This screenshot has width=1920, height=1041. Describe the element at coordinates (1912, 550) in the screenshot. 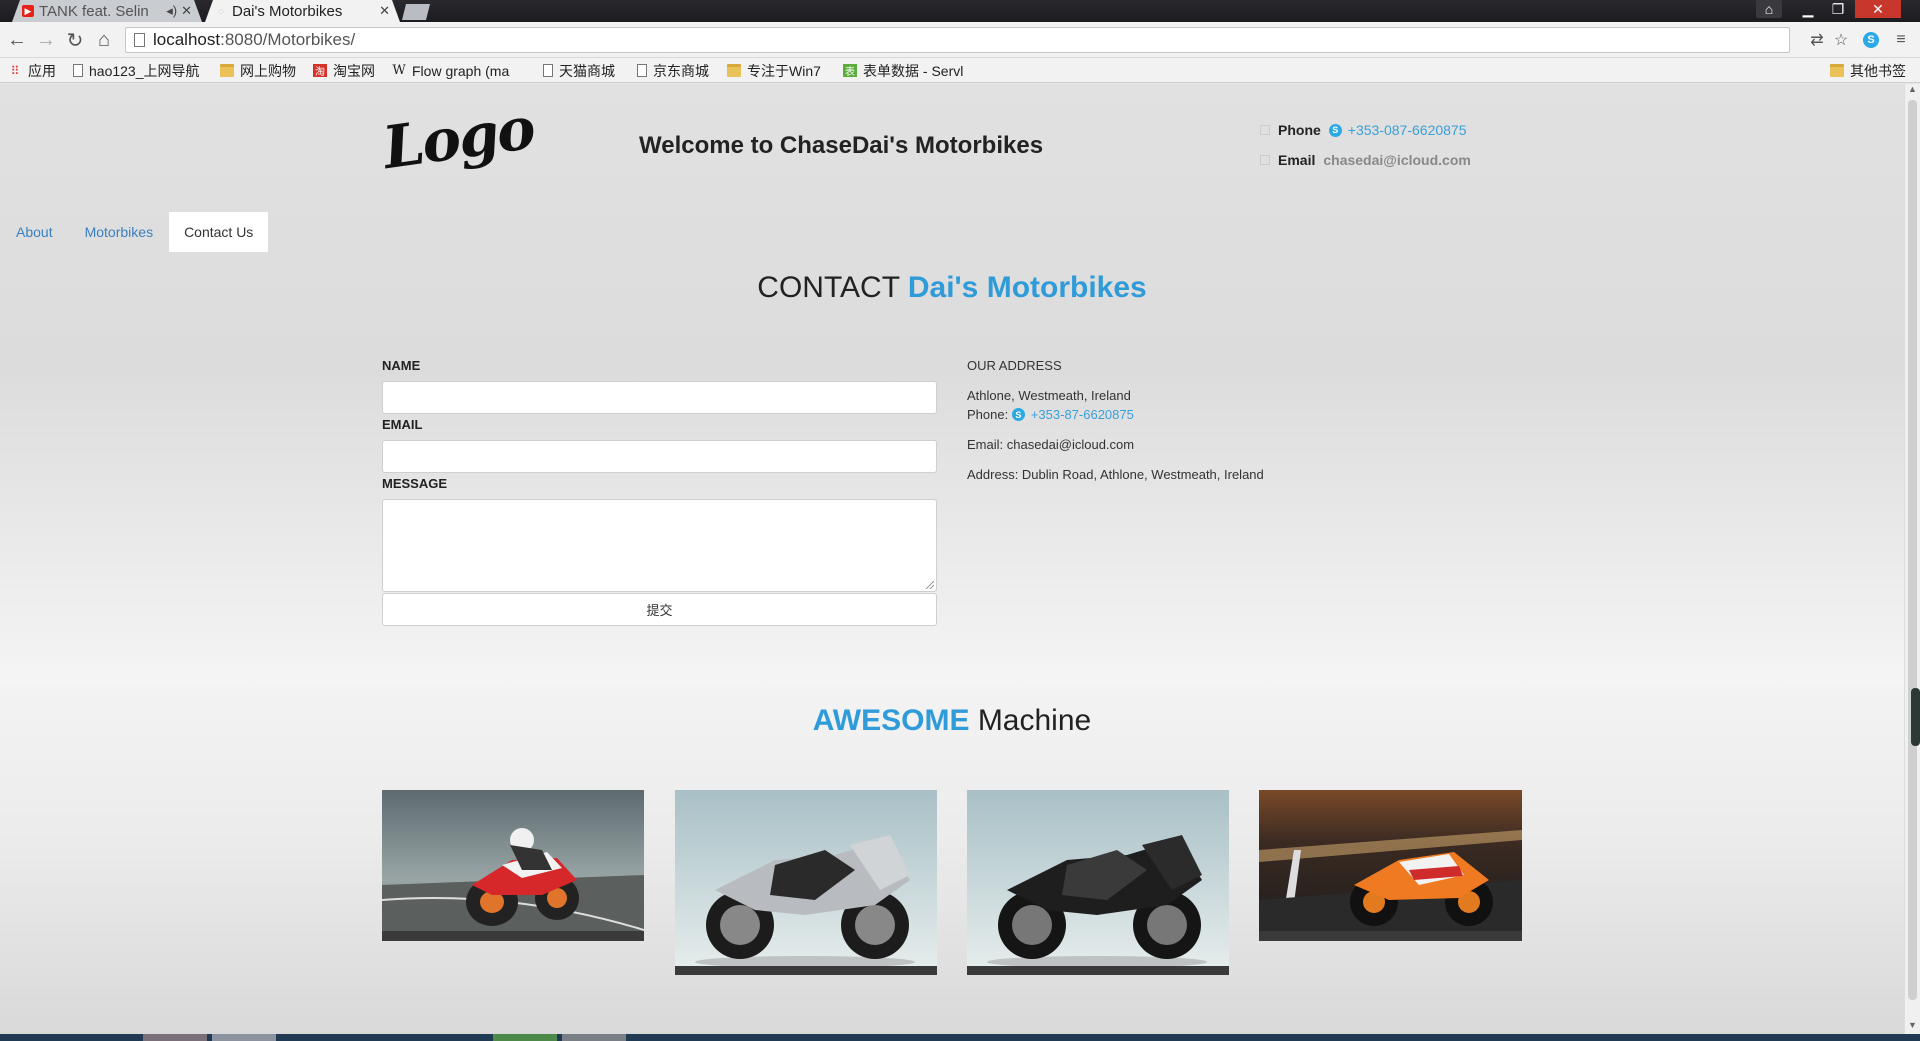

I see `scrollbar-thumb` at that location.